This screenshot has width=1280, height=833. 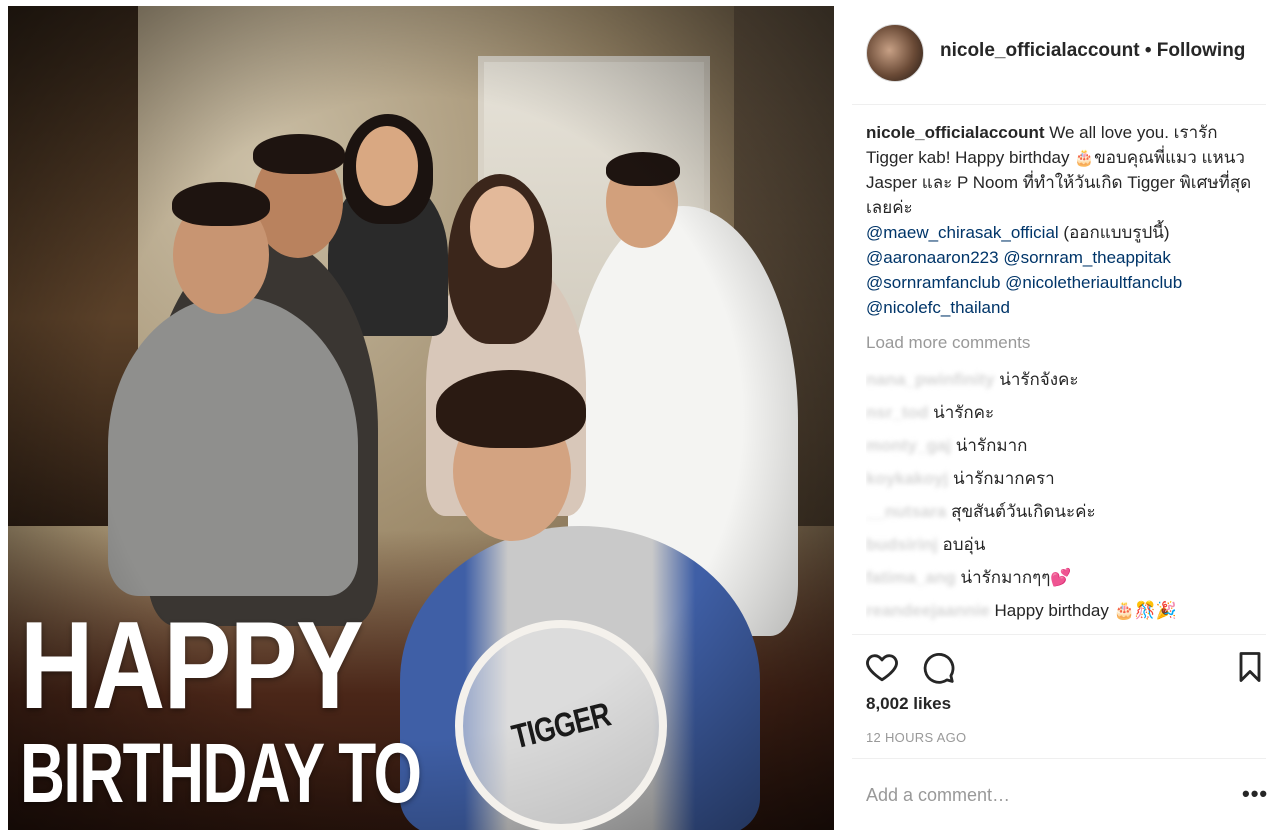 I want to click on add-comment-bar: •••, so click(x=1060, y=794).